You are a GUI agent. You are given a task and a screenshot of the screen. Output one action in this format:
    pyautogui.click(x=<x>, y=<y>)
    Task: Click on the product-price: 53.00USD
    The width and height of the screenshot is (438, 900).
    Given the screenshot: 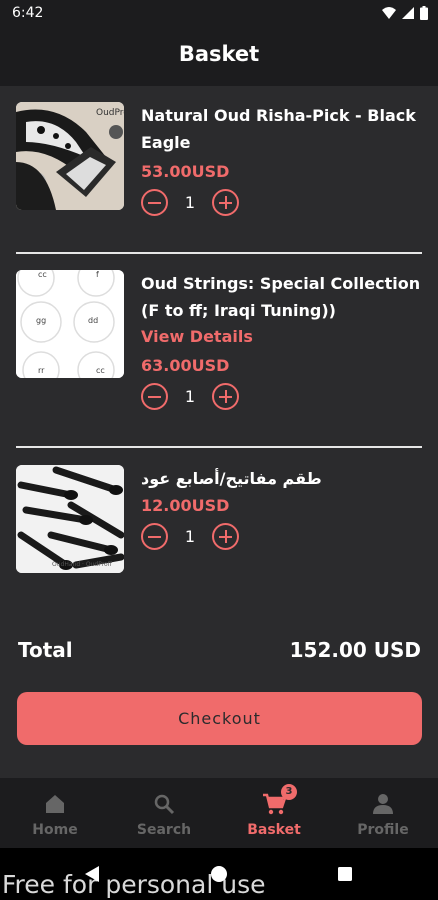 What is the action you would take?
    pyautogui.click(x=185, y=171)
    